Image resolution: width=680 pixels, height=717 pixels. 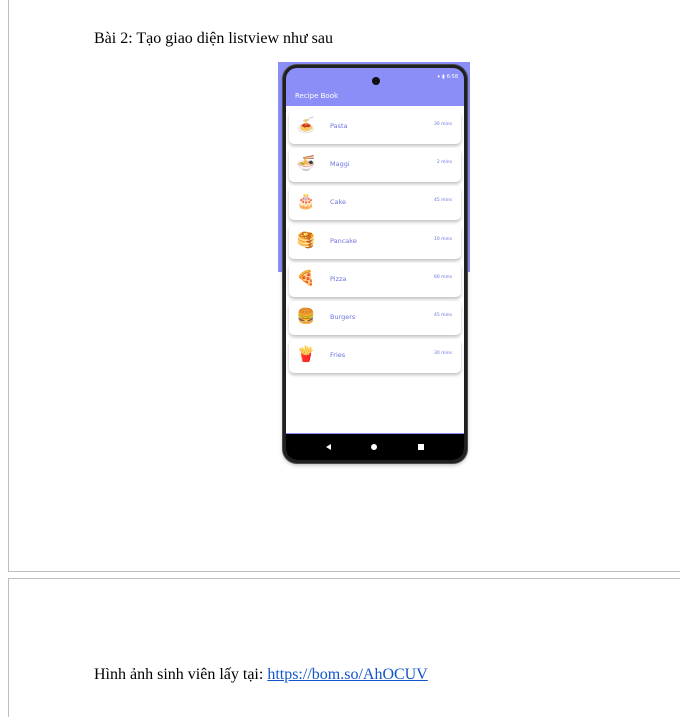 I want to click on maggi-icon: 🍜, so click(x=306, y=164).